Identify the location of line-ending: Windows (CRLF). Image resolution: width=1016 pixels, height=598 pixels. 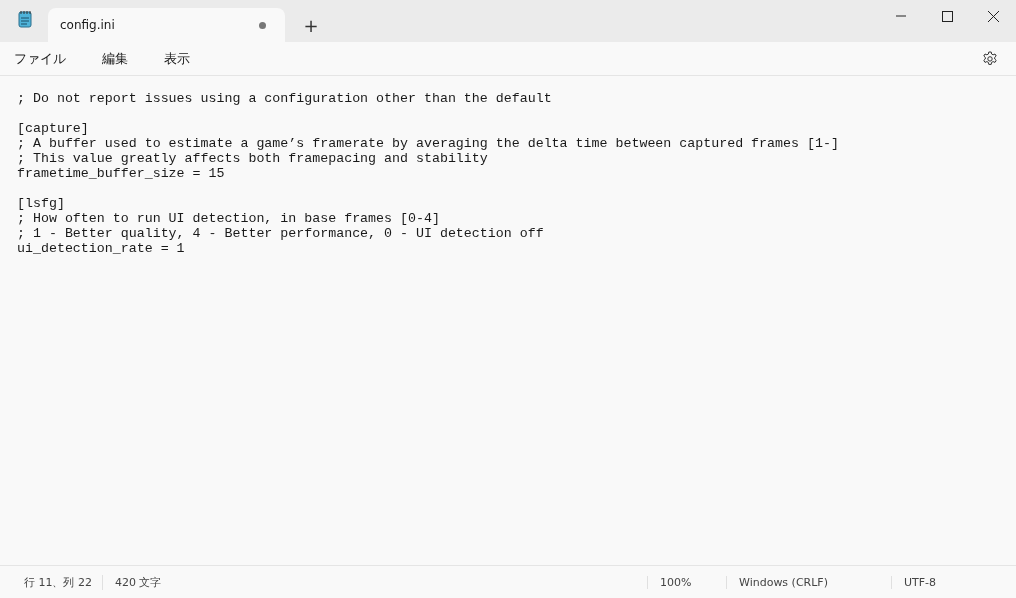
(808, 582).